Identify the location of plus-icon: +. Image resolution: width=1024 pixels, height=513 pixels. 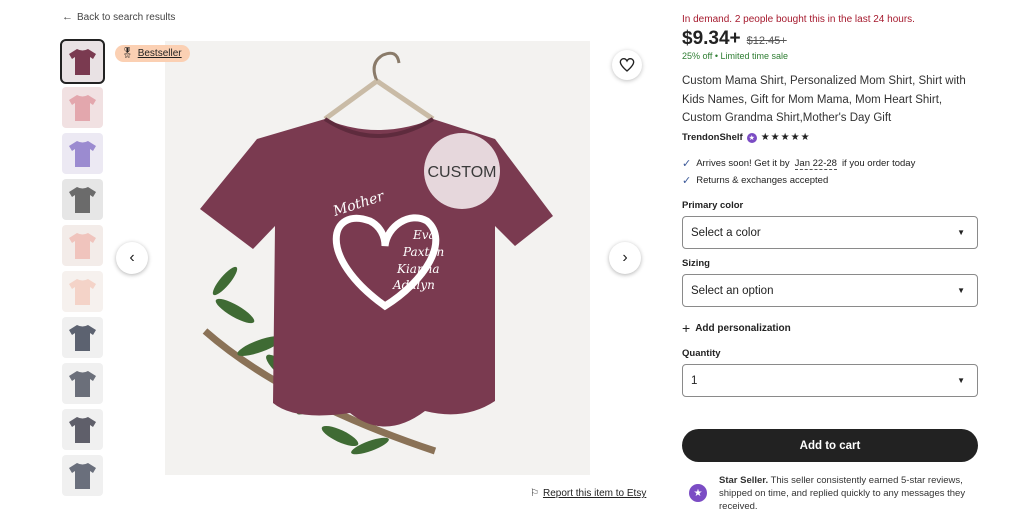
(686, 328).